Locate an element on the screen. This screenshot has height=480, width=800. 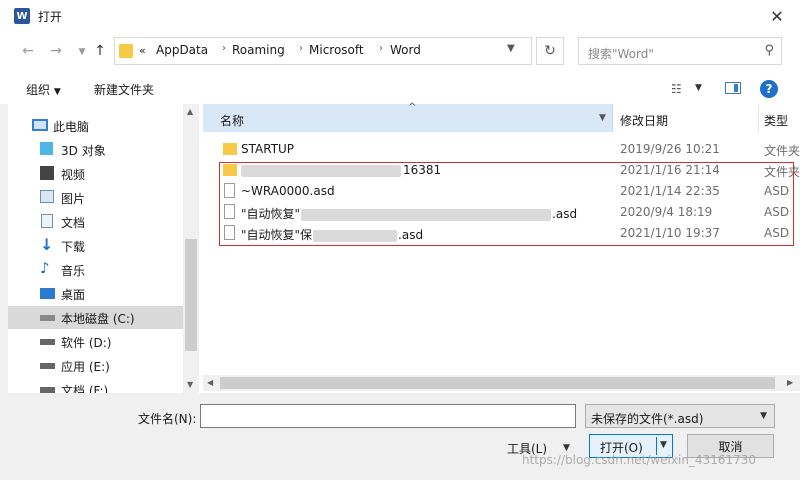
sidebar-item-label: 视频 is located at coordinates (73, 175).